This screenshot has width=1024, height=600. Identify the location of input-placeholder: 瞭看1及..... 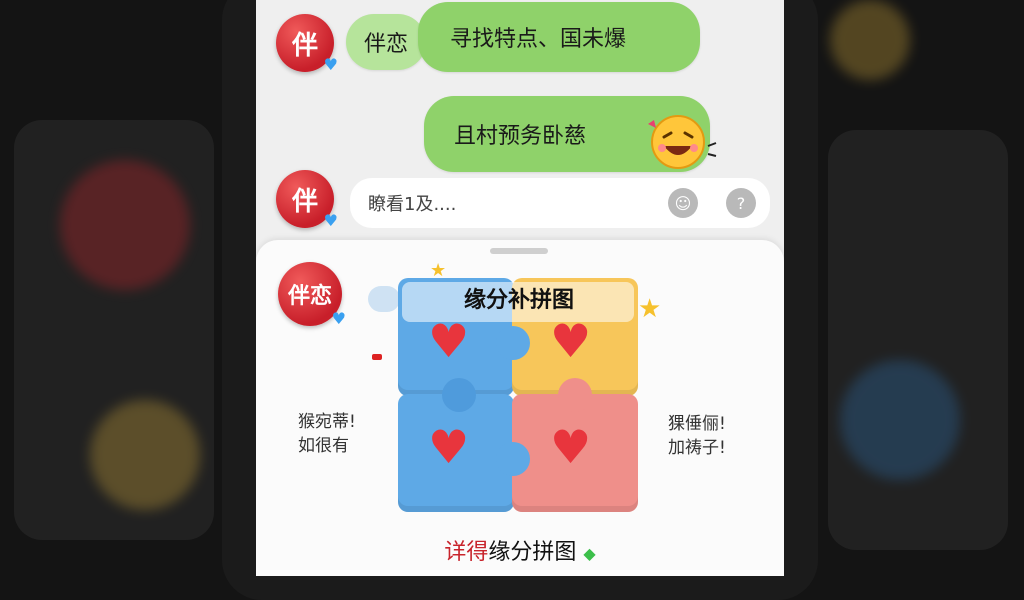
(412, 204).